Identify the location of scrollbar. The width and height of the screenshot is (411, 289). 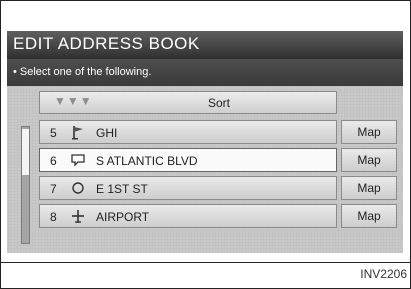
(25, 185).